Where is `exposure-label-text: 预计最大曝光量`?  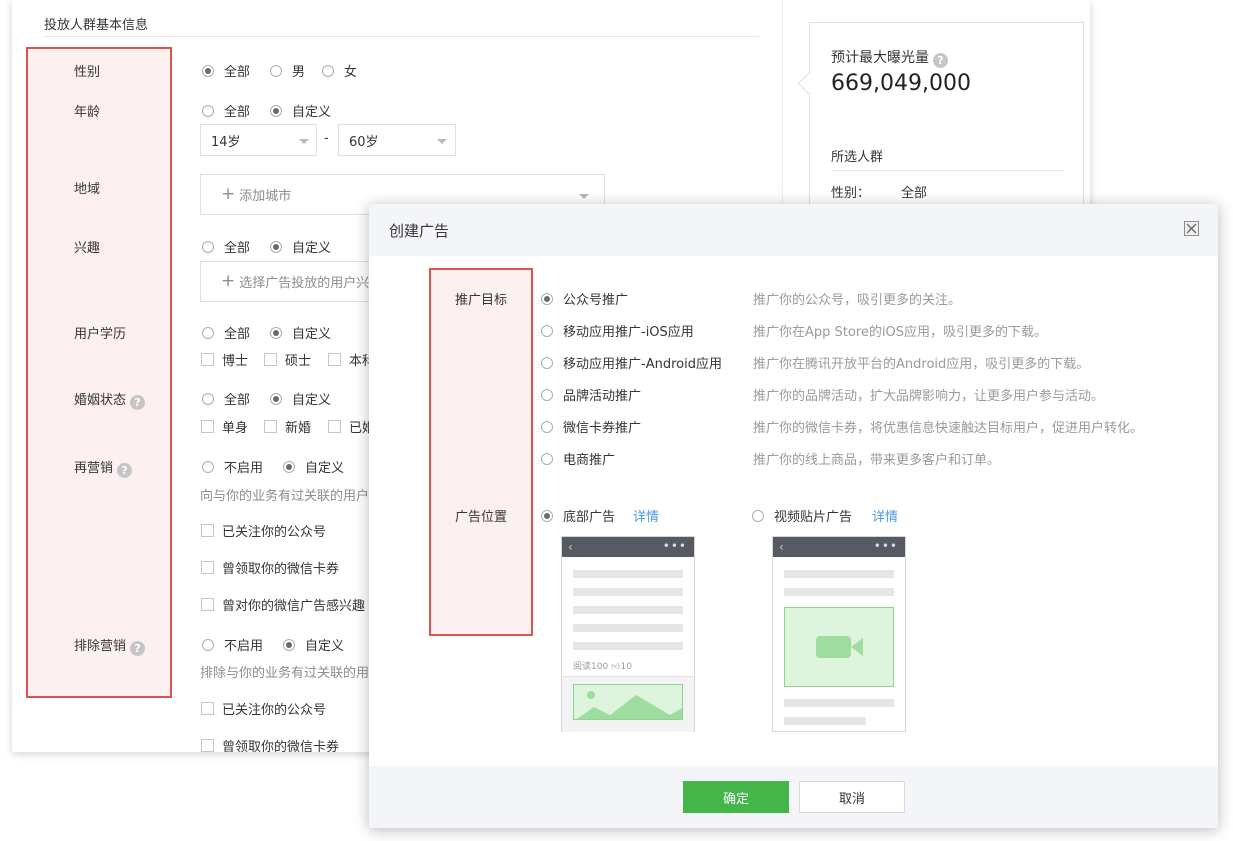
exposure-label-text: 预计最大曝光量 is located at coordinates (880, 58).